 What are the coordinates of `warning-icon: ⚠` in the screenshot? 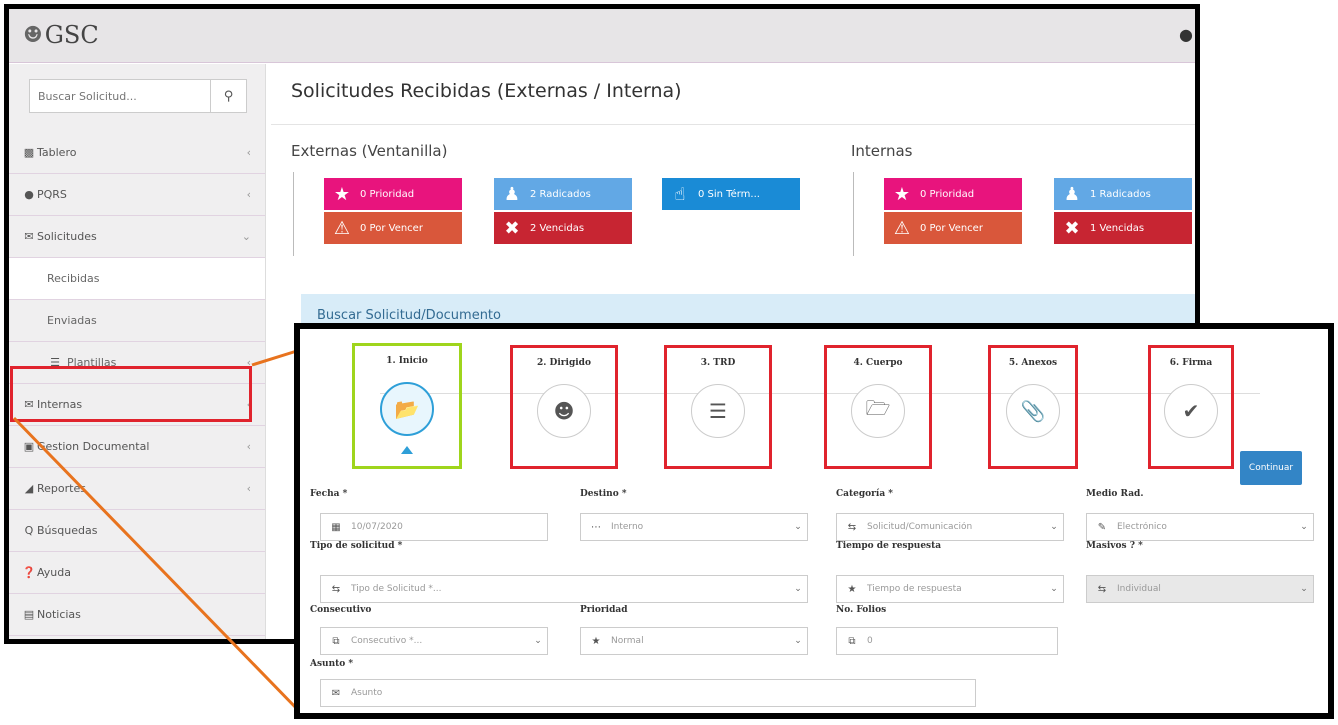 It's located at (902, 228).